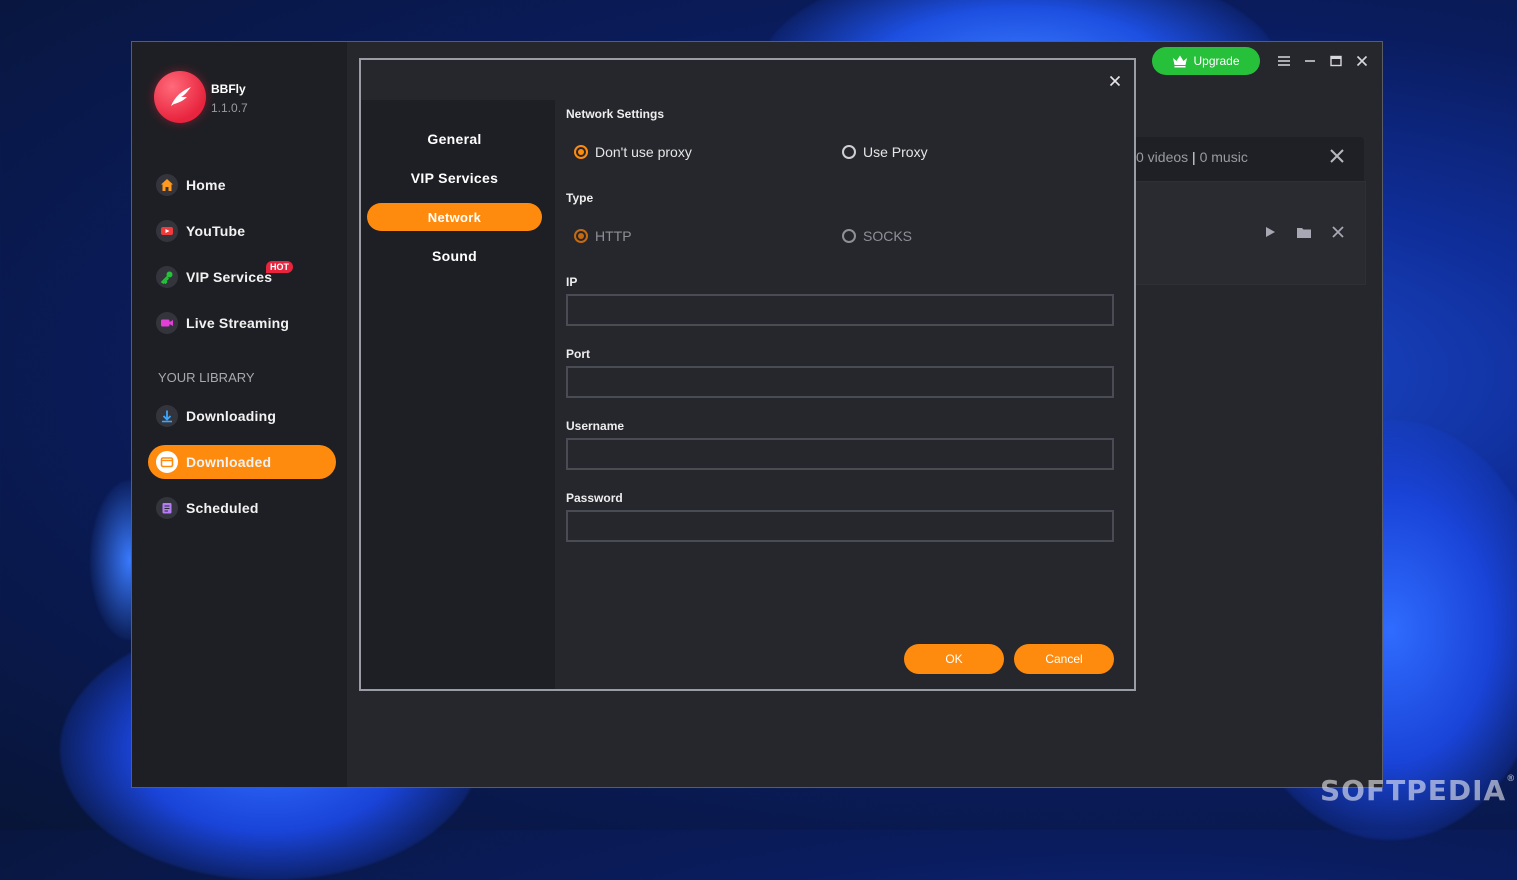  What do you see at coordinates (840, 310) in the screenshot?
I see `ip-field` at bounding box center [840, 310].